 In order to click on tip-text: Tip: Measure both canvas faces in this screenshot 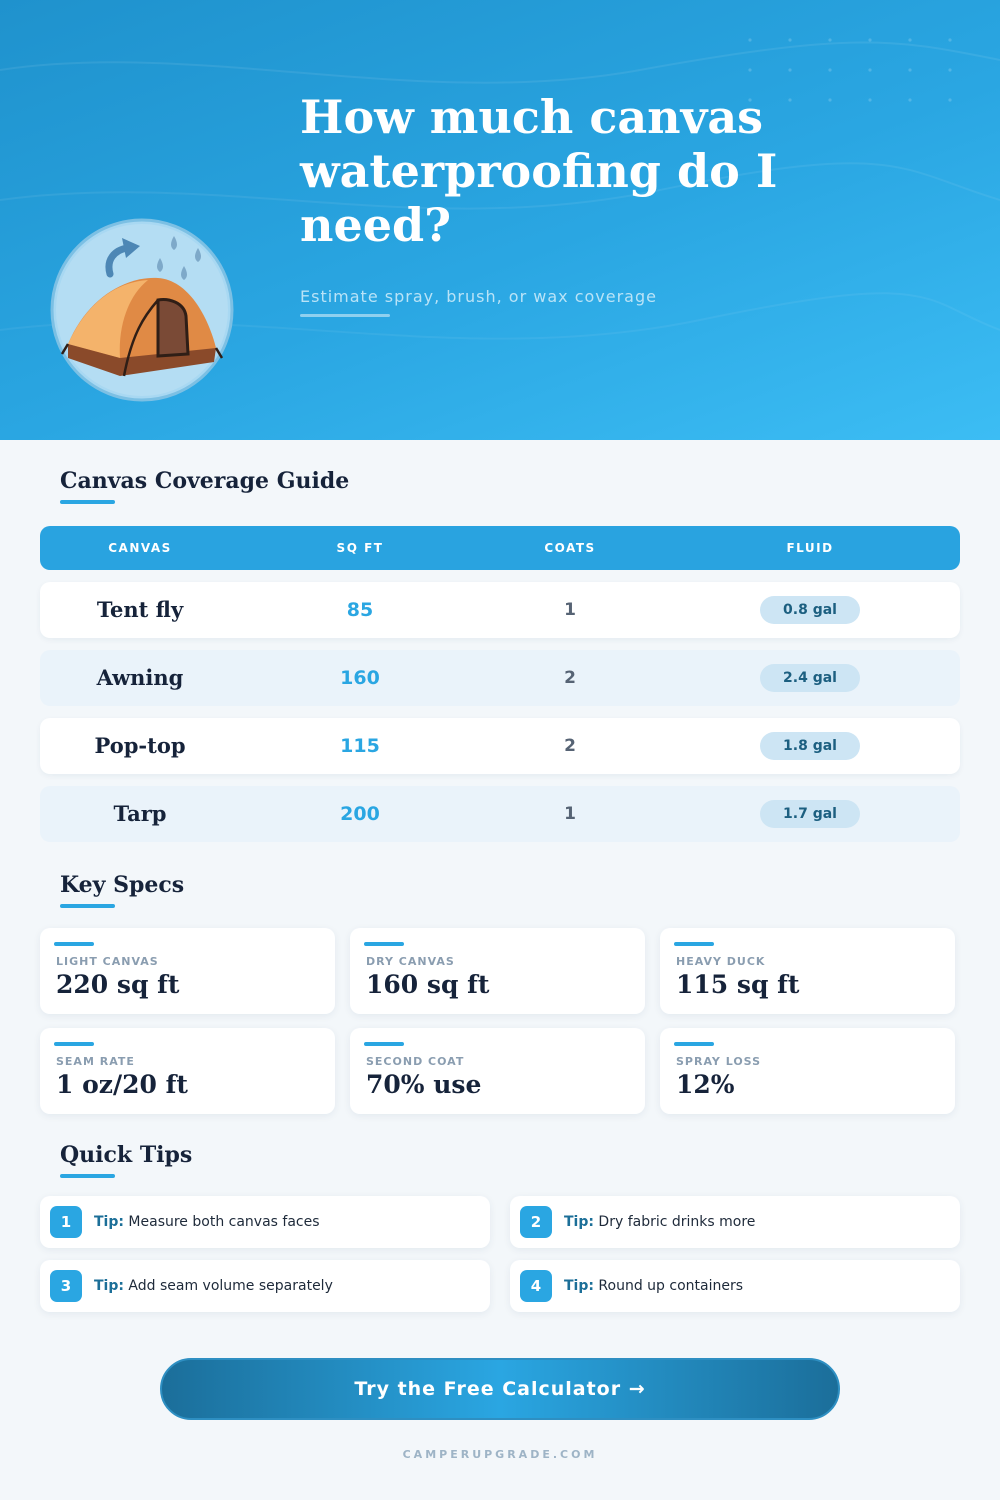, I will do `click(207, 1222)`.